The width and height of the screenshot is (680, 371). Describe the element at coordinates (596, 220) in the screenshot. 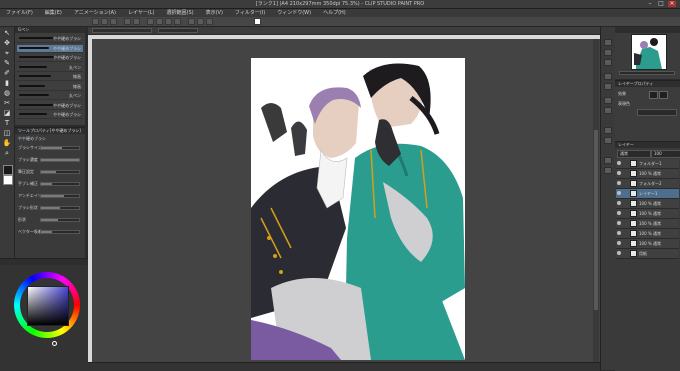

I see `scrollbar-thumb` at that location.